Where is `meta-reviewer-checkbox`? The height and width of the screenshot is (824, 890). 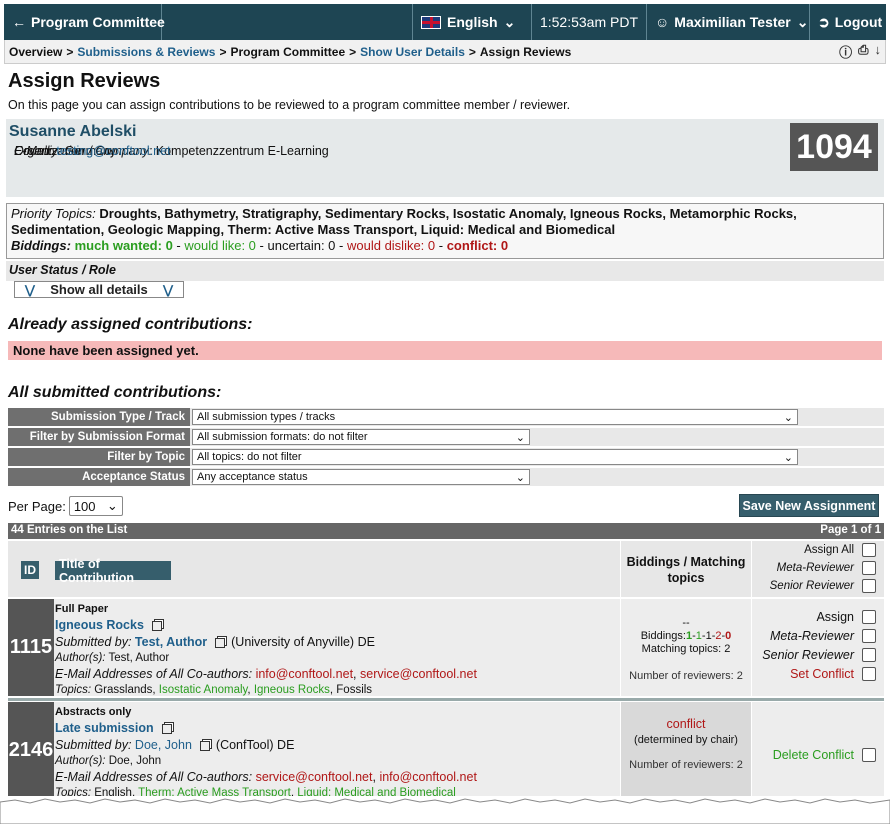
meta-reviewer-checkbox is located at coordinates (869, 636).